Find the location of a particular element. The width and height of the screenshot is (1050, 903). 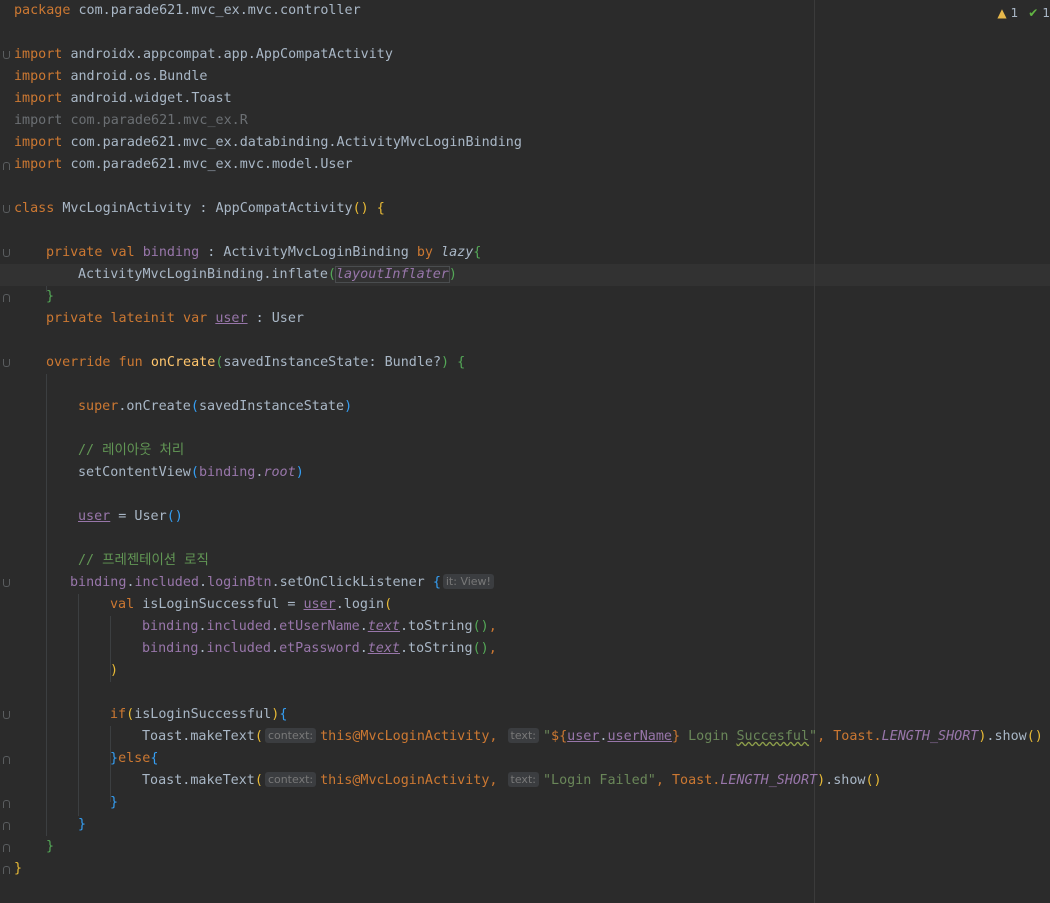

code-line-14: } is located at coordinates (50, 297).